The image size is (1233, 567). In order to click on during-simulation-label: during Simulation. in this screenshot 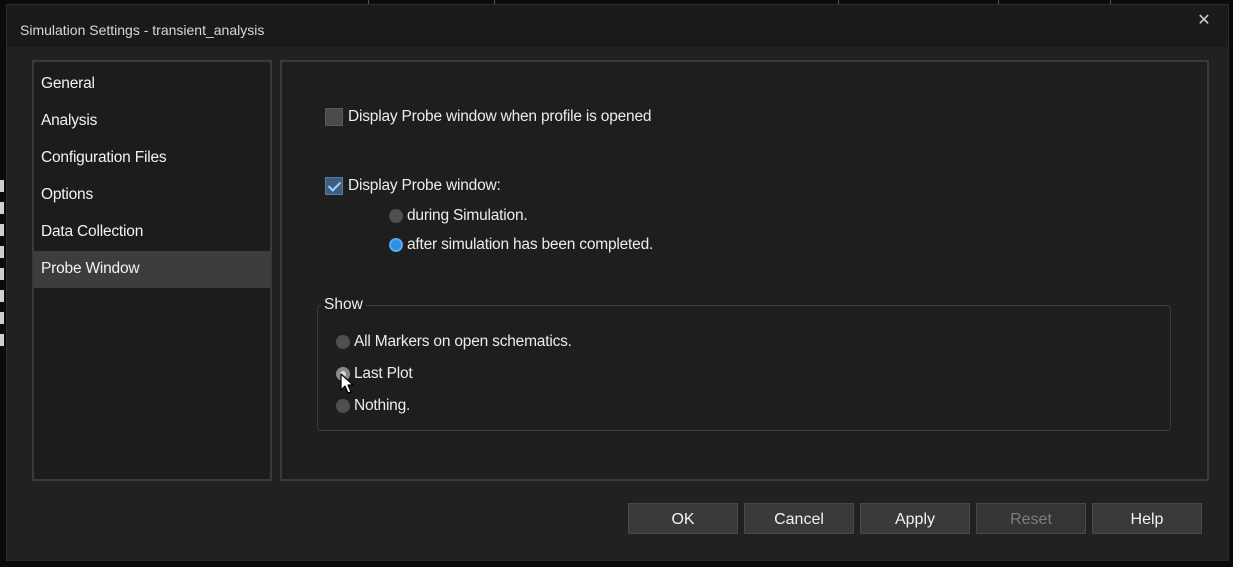, I will do `click(467, 215)`.